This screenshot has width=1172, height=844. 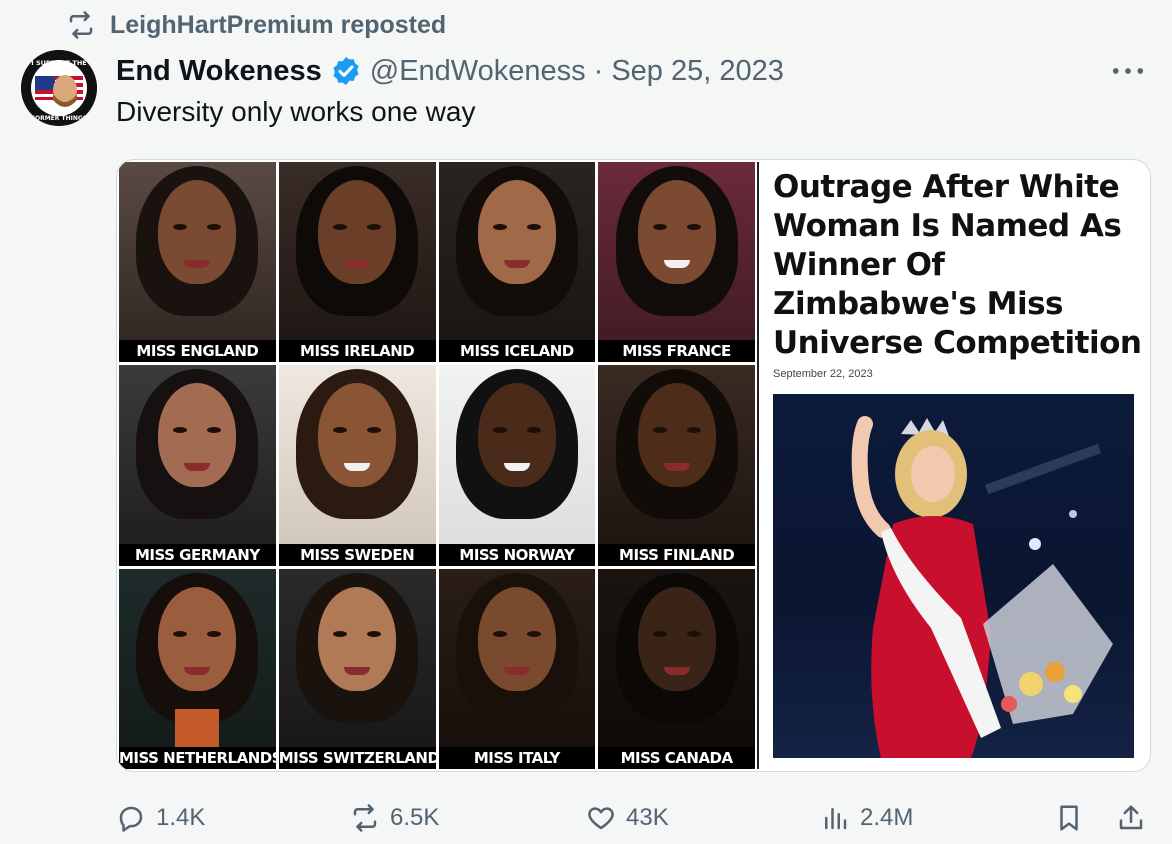 I want to click on tile-caption: MISS SWITZERLAND, so click(x=357, y=757).